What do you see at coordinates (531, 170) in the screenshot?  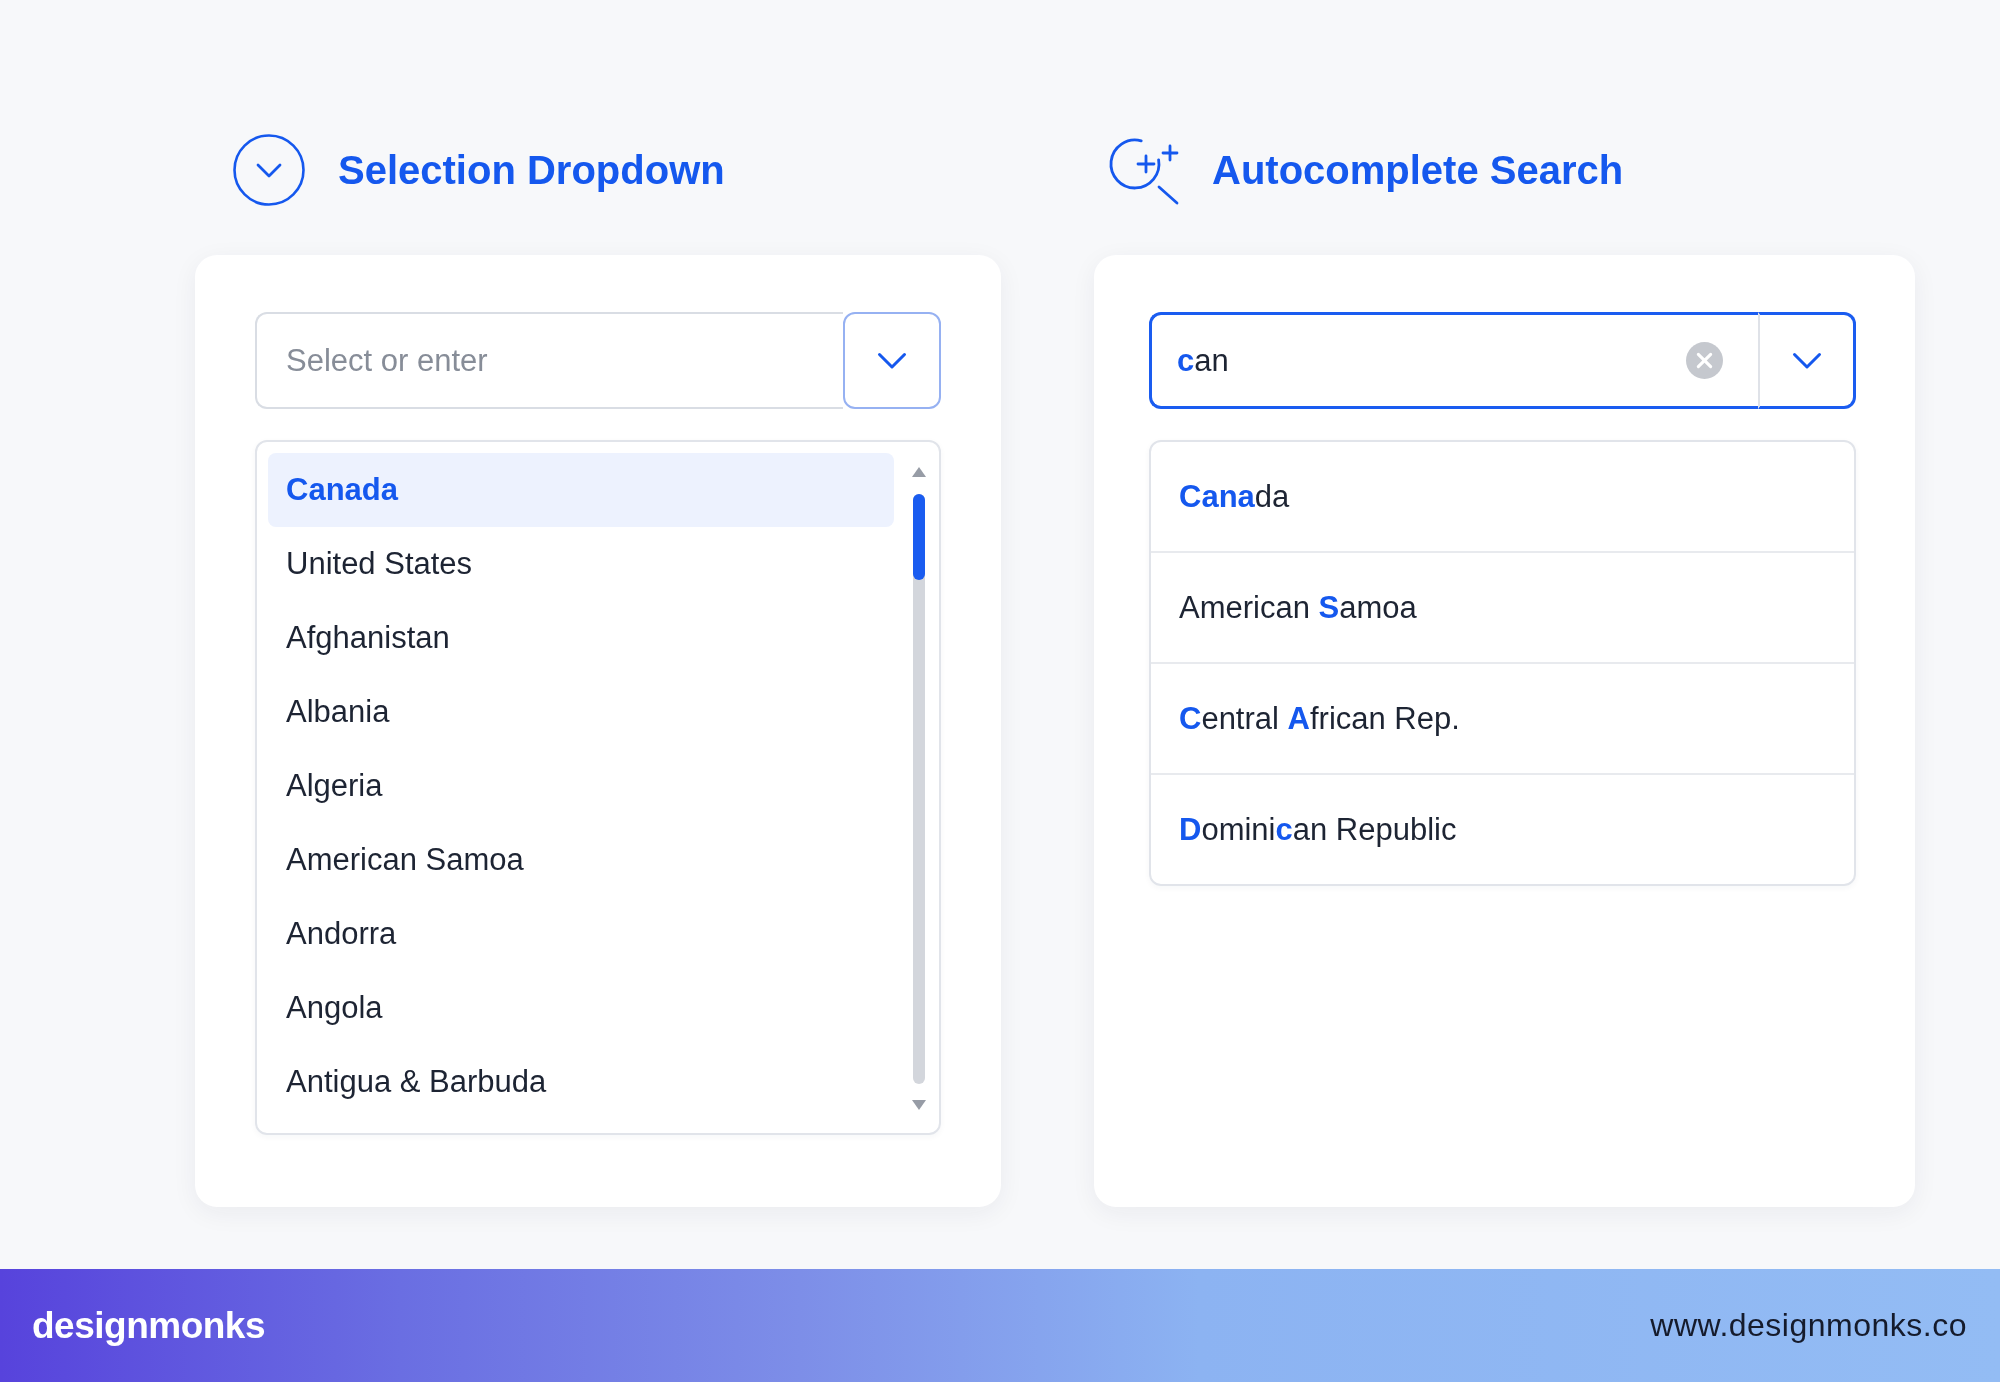 I see `section-title: Selection Dropdown` at bounding box center [531, 170].